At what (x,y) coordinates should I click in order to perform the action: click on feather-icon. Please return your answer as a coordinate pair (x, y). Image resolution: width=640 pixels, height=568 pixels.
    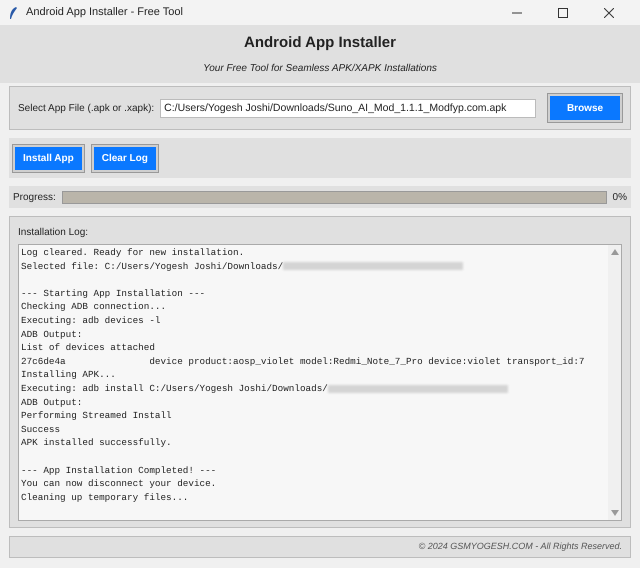
    Looking at the image, I should click on (13, 13).